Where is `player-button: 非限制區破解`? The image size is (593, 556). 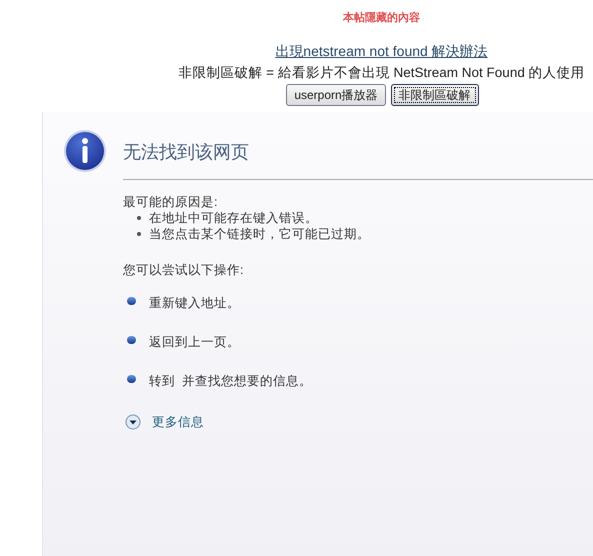 player-button: 非限制區破解 is located at coordinates (434, 95).